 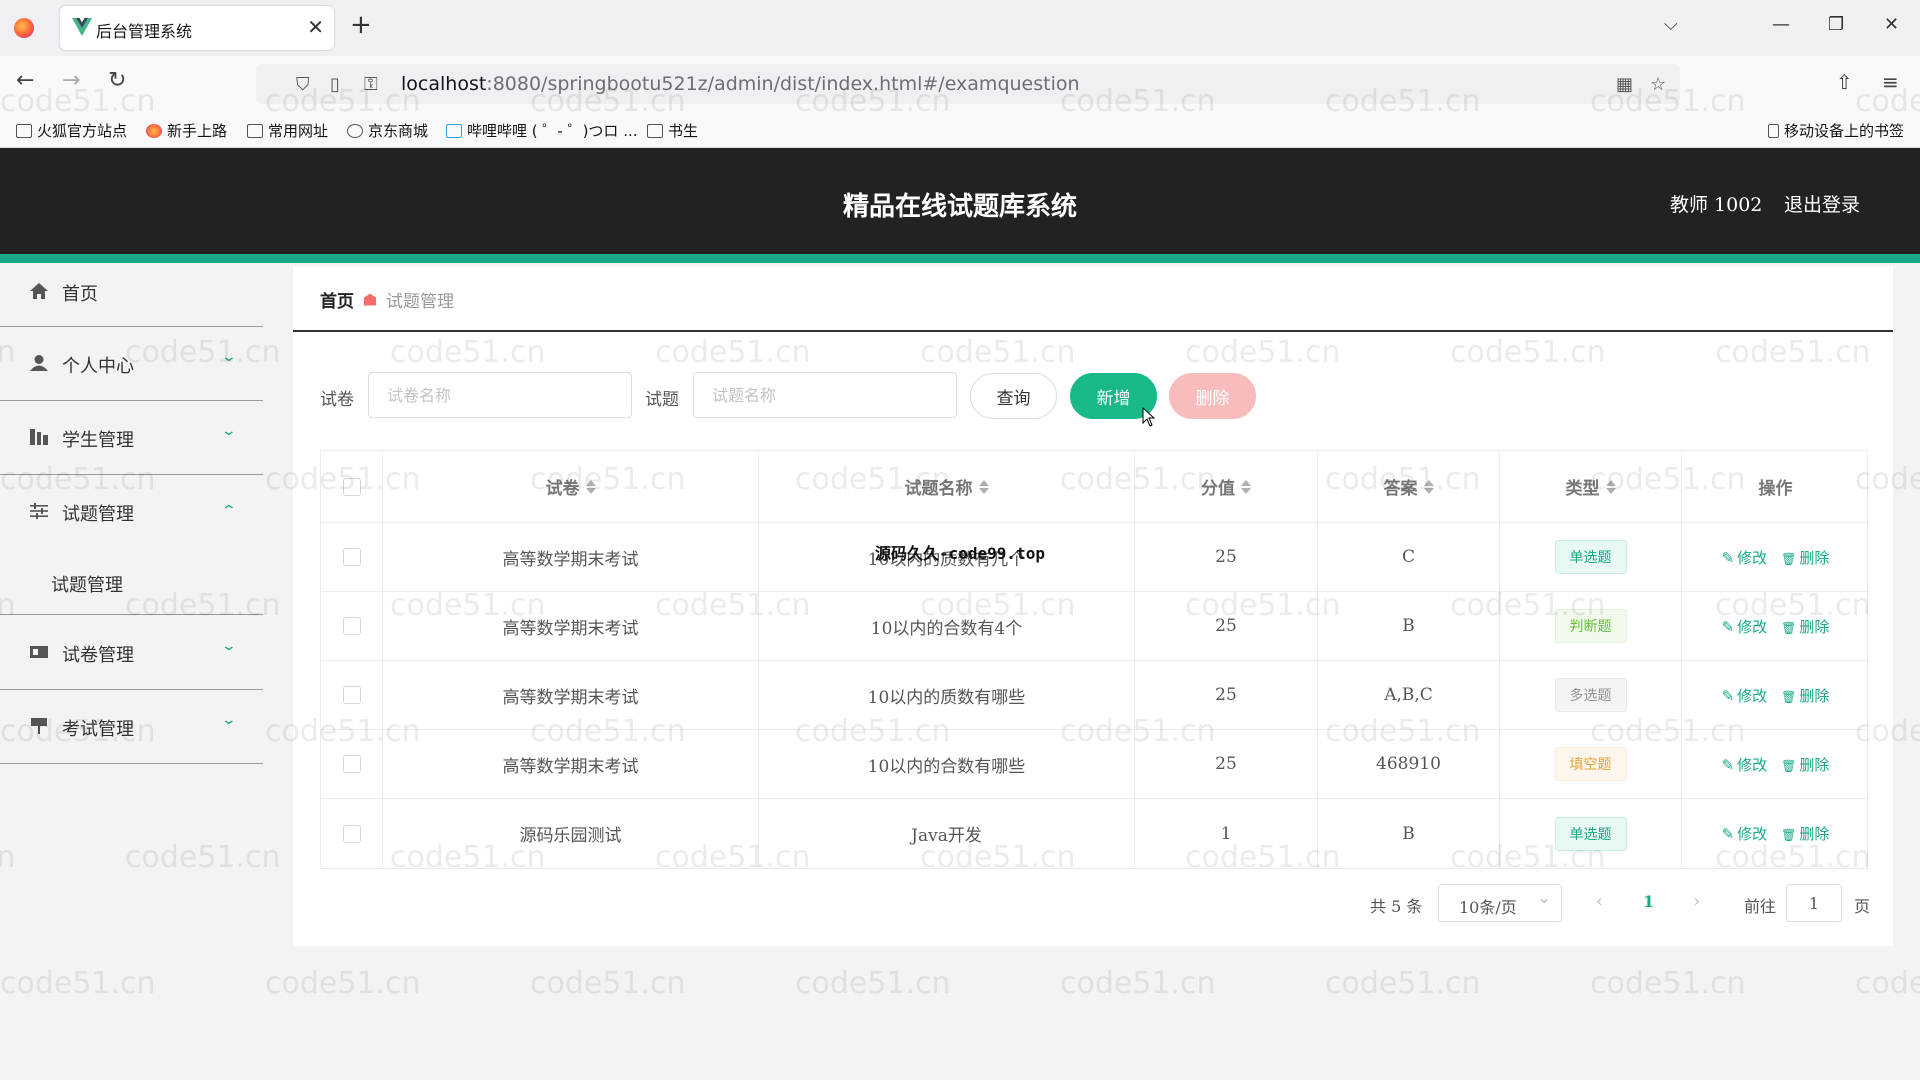 I want to click on sidebar-item-profile: 个人中心 ⌄, so click(x=131, y=364).